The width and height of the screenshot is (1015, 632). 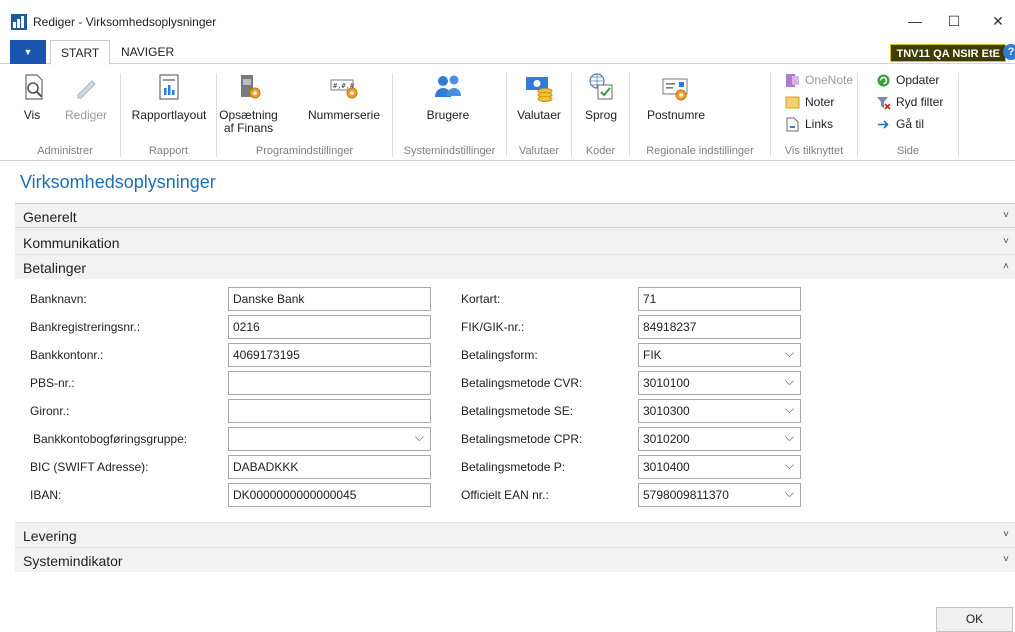 I want to click on fasttab-generelt-label: Generelt, so click(x=50, y=217).